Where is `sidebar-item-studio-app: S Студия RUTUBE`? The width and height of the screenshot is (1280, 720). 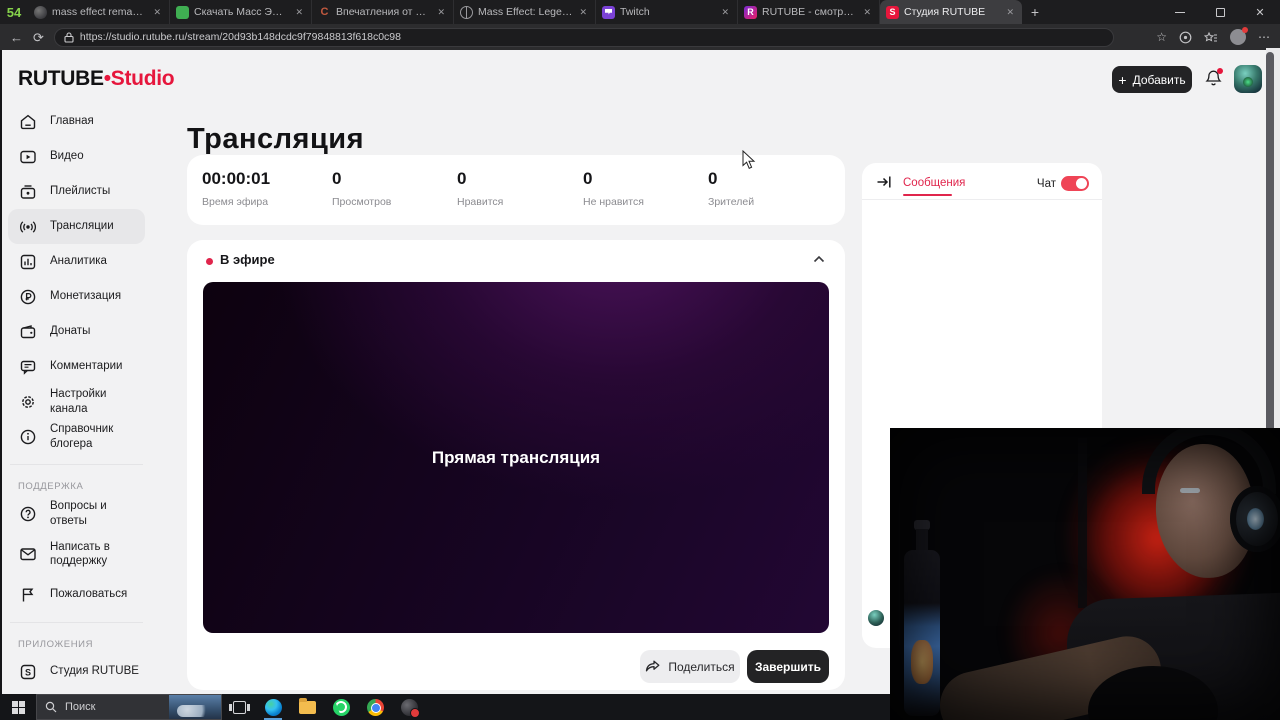 sidebar-item-studio-app: S Студия RUTUBE is located at coordinates (76, 671).